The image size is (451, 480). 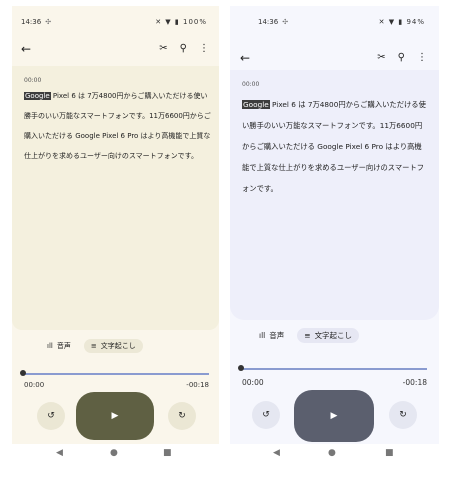 I want to click on status-icons: ✕ ▼ ▮ 94%, so click(x=402, y=22).